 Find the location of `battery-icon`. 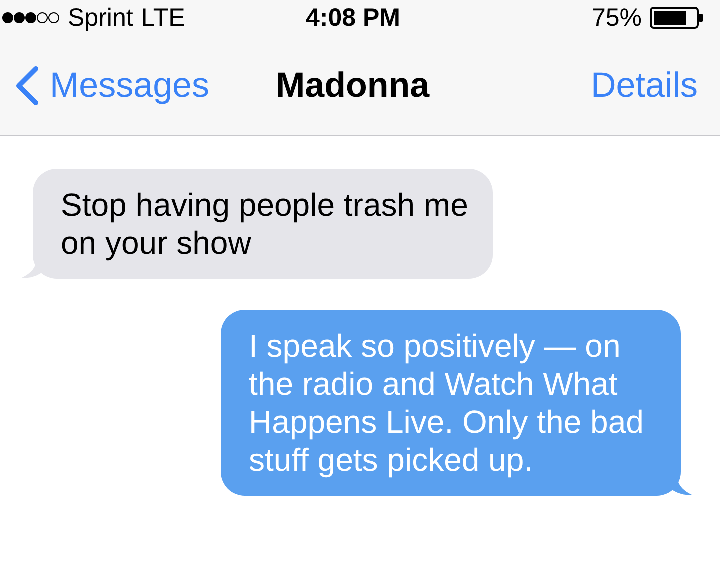

battery-icon is located at coordinates (677, 18).